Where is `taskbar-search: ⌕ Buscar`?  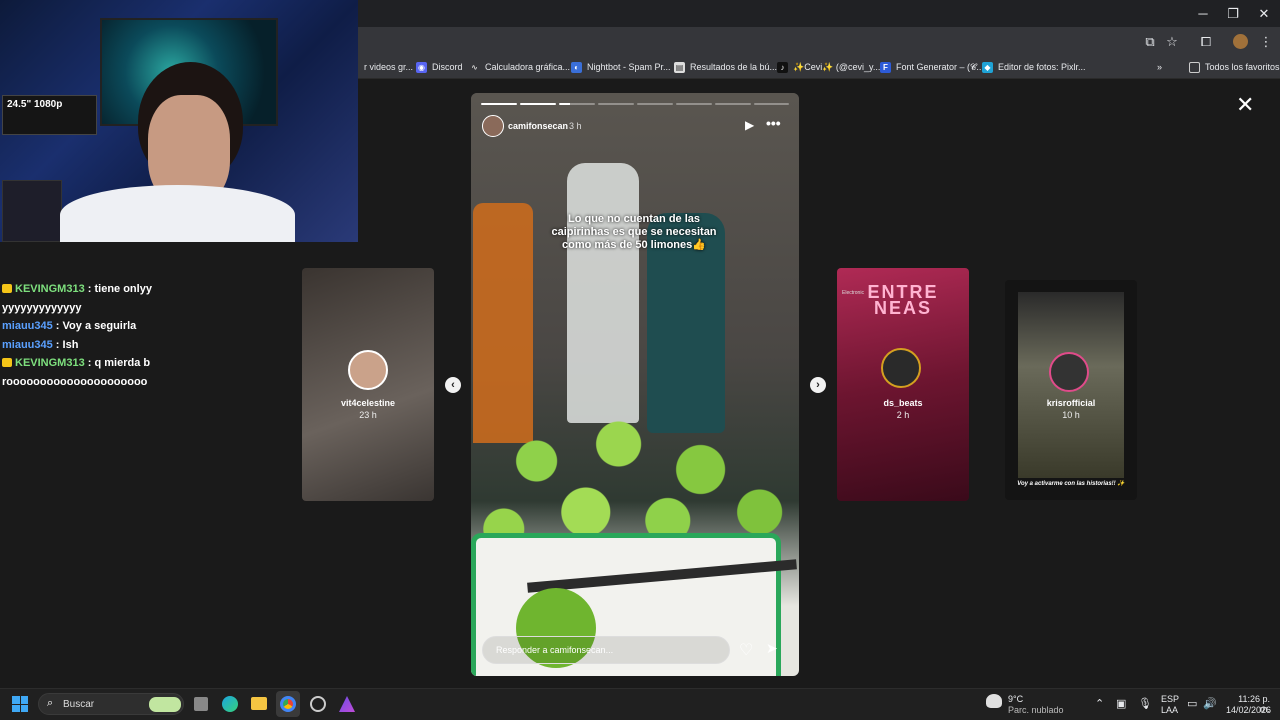 taskbar-search: ⌕ Buscar is located at coordinates (111, 704).